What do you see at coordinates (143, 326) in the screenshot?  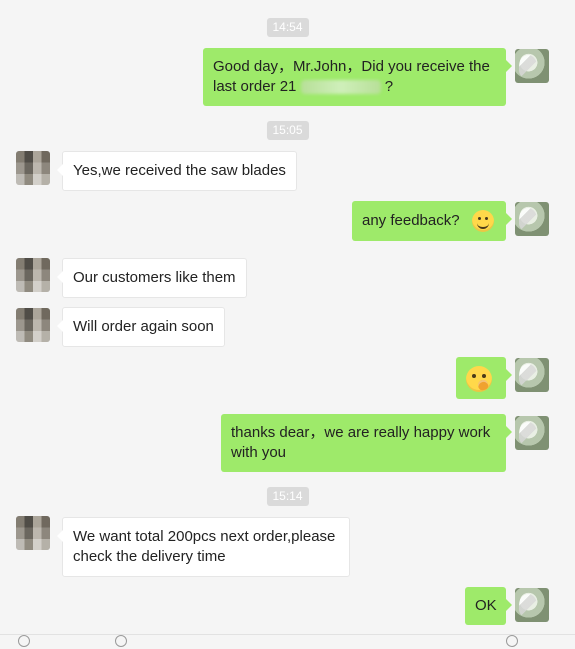 I see `message-text: Will order again soon` at bounding box center [143, 326].